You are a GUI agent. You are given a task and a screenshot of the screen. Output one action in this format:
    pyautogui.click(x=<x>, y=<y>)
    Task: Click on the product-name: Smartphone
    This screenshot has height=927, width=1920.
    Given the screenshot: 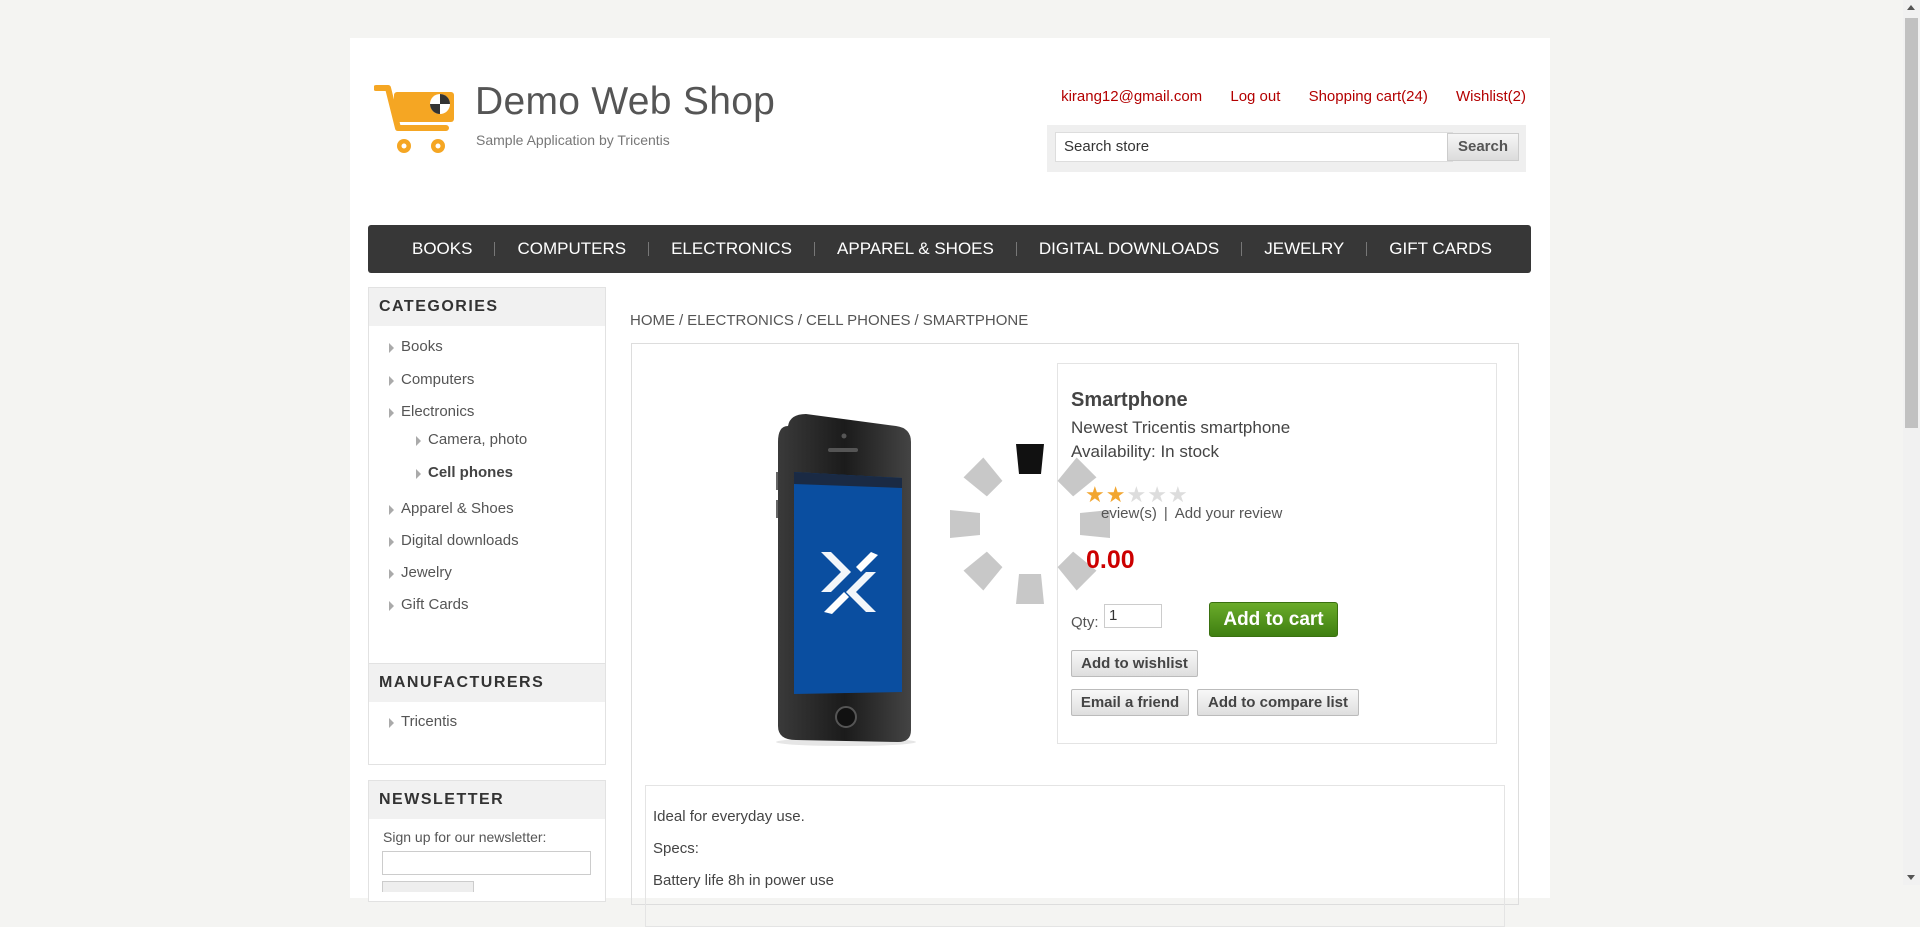 What is the action you would take?
    pyautogui.click(x=1129, y=400)
    